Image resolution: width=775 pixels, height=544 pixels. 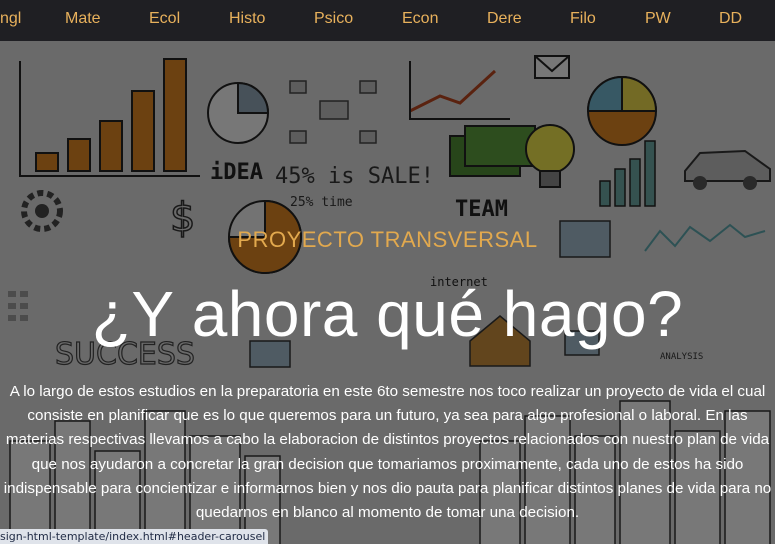 What do you see at coordinates (10, 19) in the screenshot?
I see `nav-item-ingles: ngl` at bounding box center [10, 19].